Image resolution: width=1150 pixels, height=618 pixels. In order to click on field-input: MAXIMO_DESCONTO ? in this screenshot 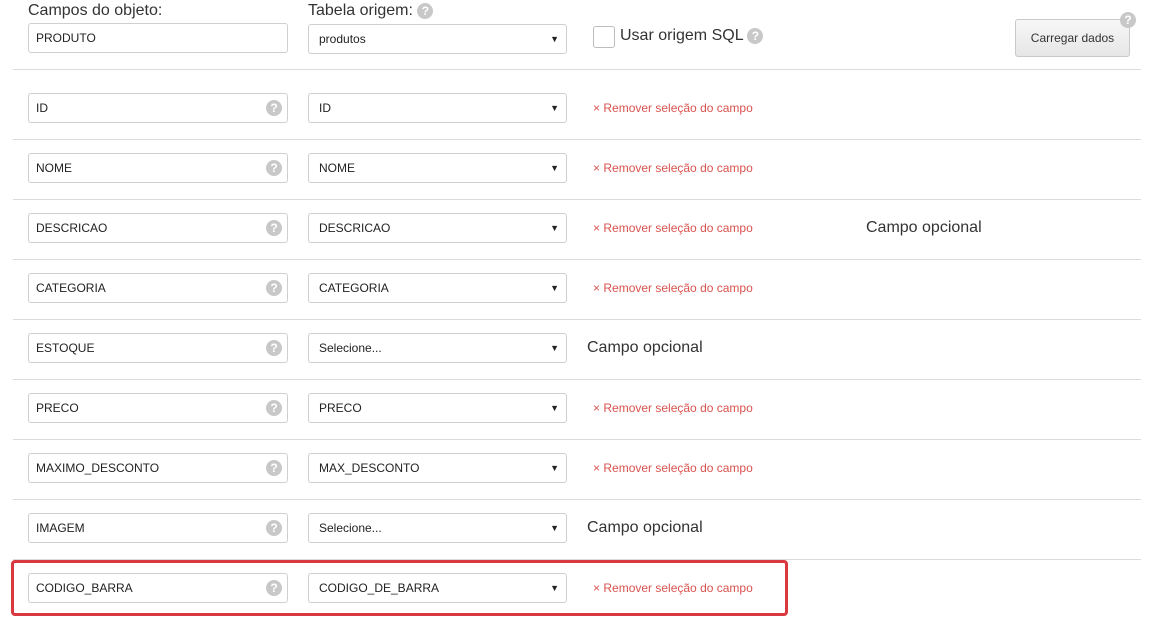, I will do `click(158, 468)`.